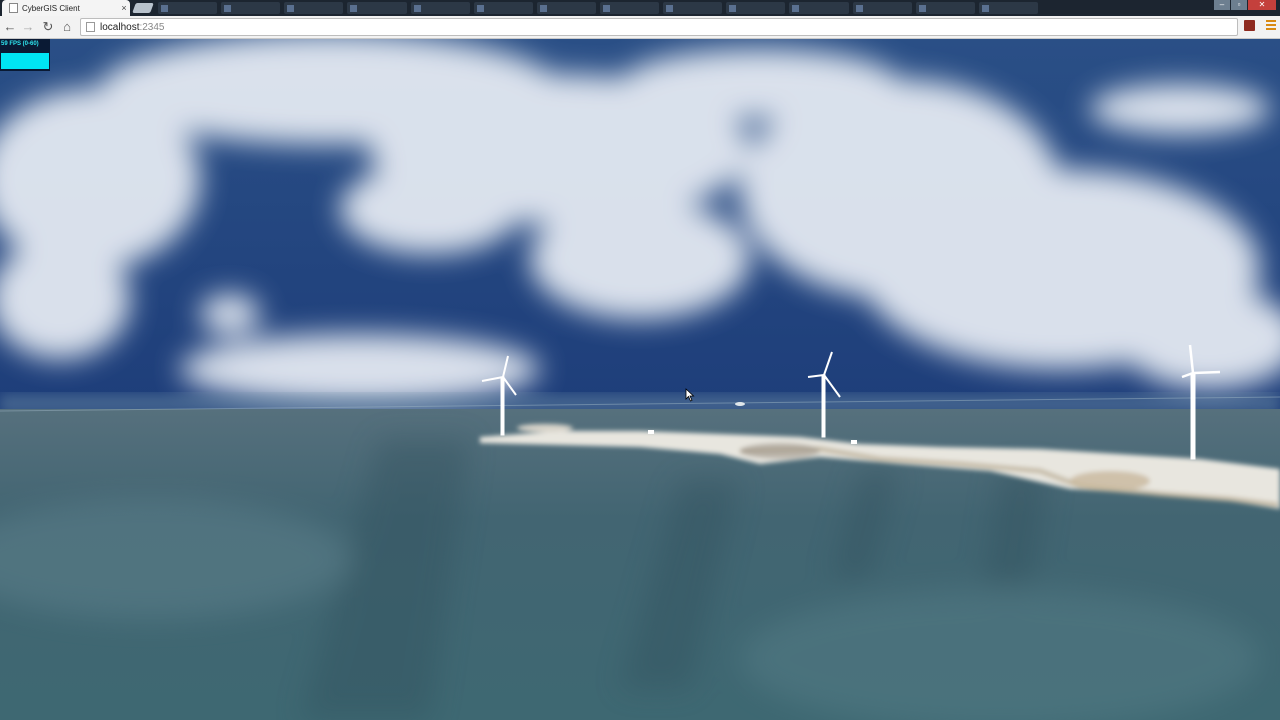 The height and width of the screenshot is (720, 1280). I want to click on tab-strip: CyberGIS Client × – ▫ ✕, so click(640, 8).